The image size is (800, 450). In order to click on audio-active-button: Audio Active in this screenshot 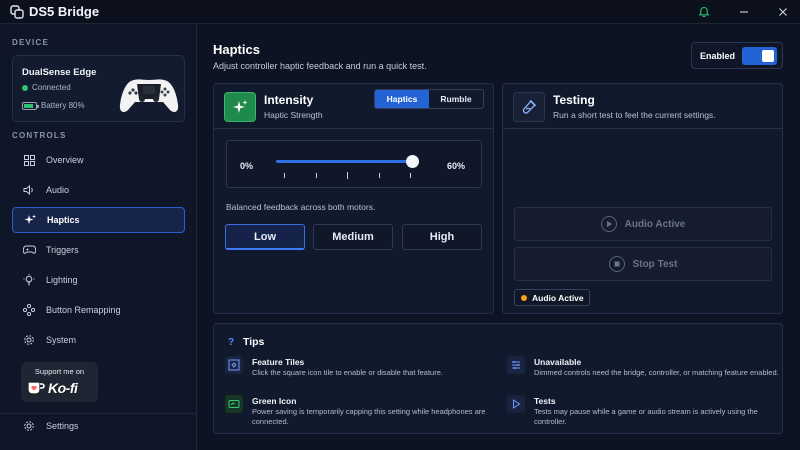, I will do `click(643, 224)`.